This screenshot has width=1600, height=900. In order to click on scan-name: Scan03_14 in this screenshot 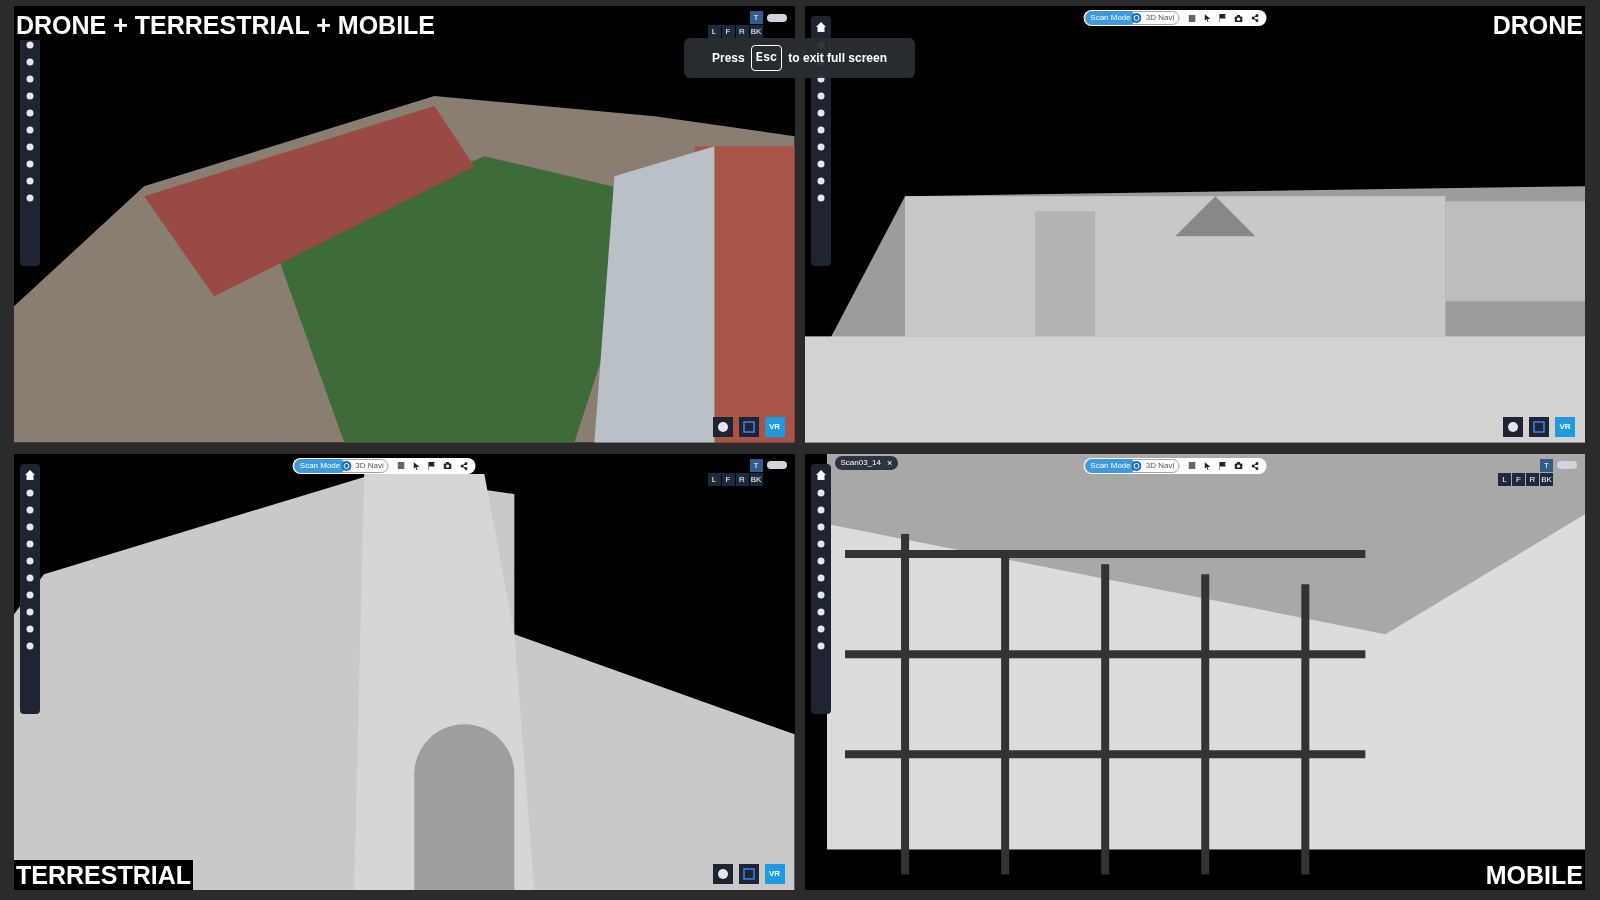, I will do `click(860, 462)`.